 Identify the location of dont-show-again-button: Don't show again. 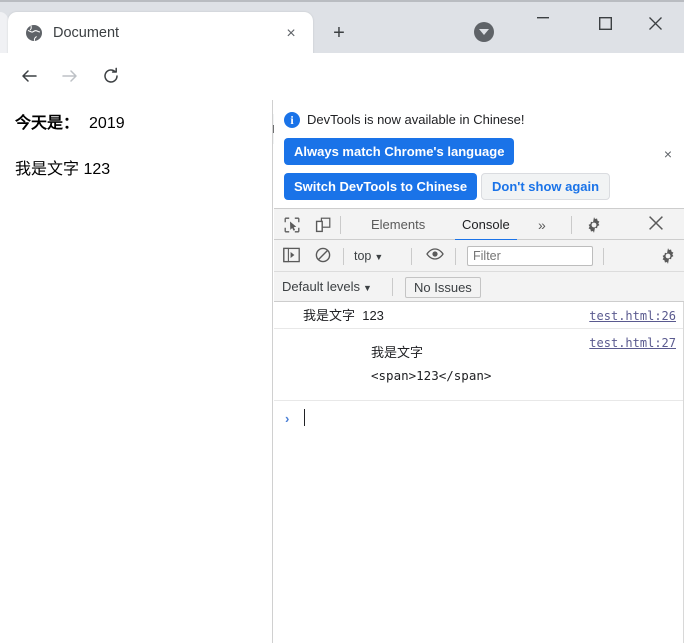
(546, 186).